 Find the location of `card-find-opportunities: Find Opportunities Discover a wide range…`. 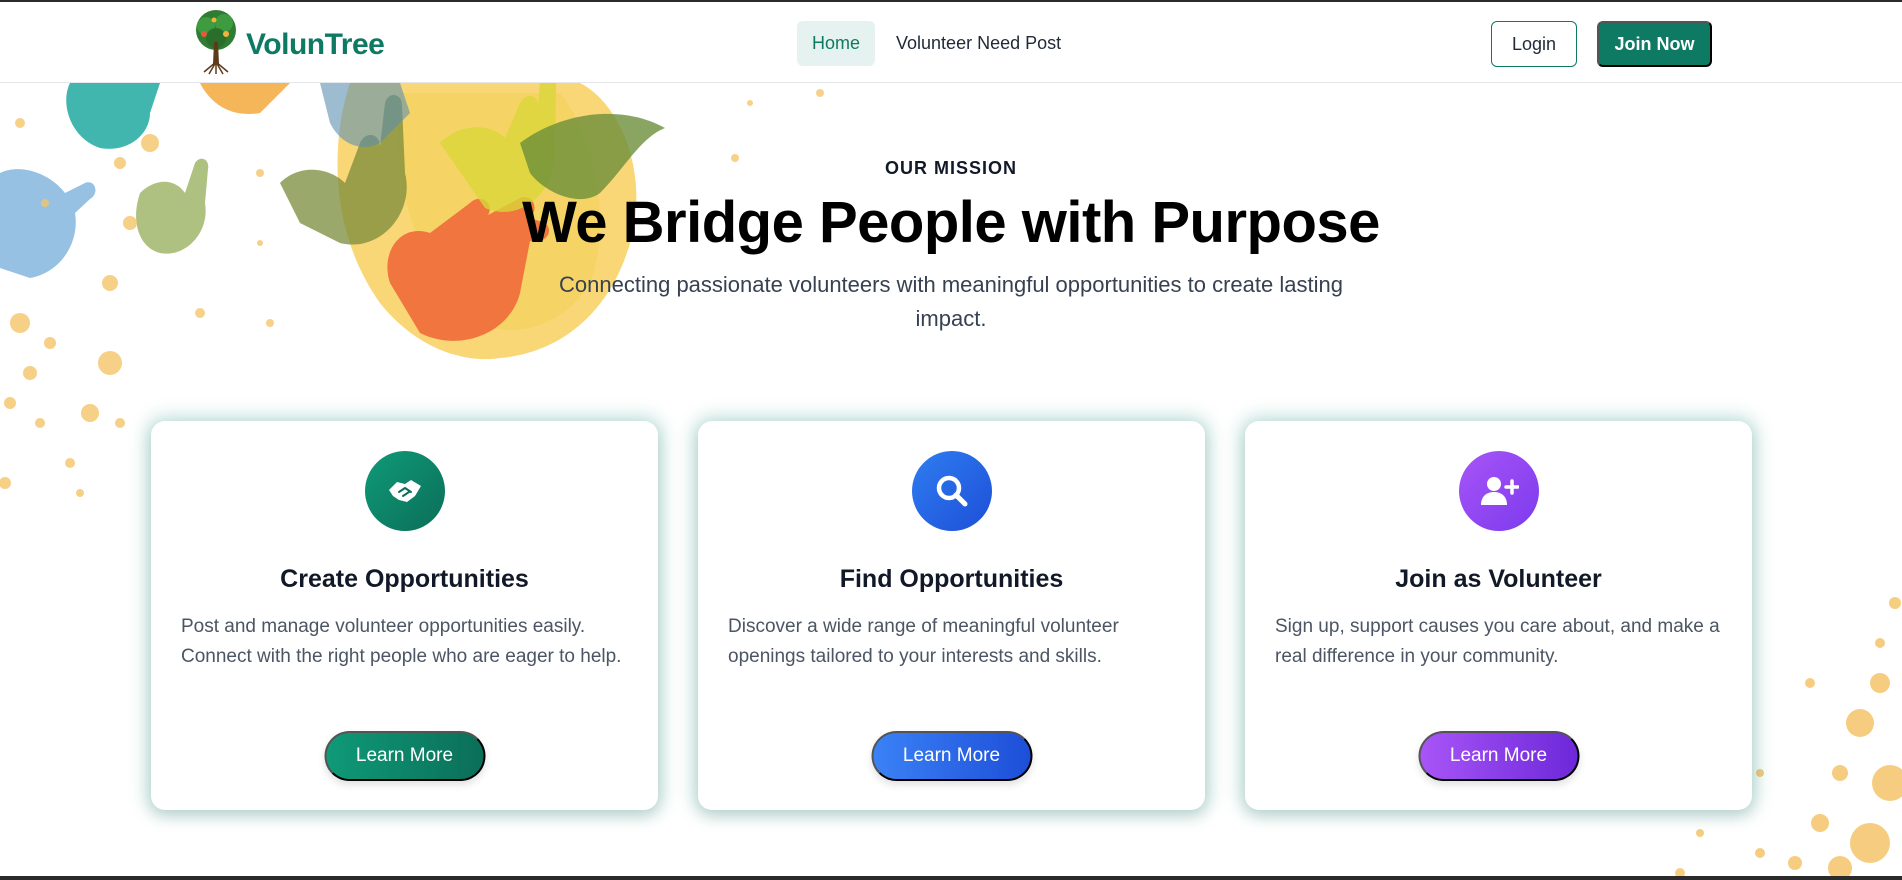

card-find-opportunities: Find Opportunities Discover a wide range… is located at coordinates (951, 615).